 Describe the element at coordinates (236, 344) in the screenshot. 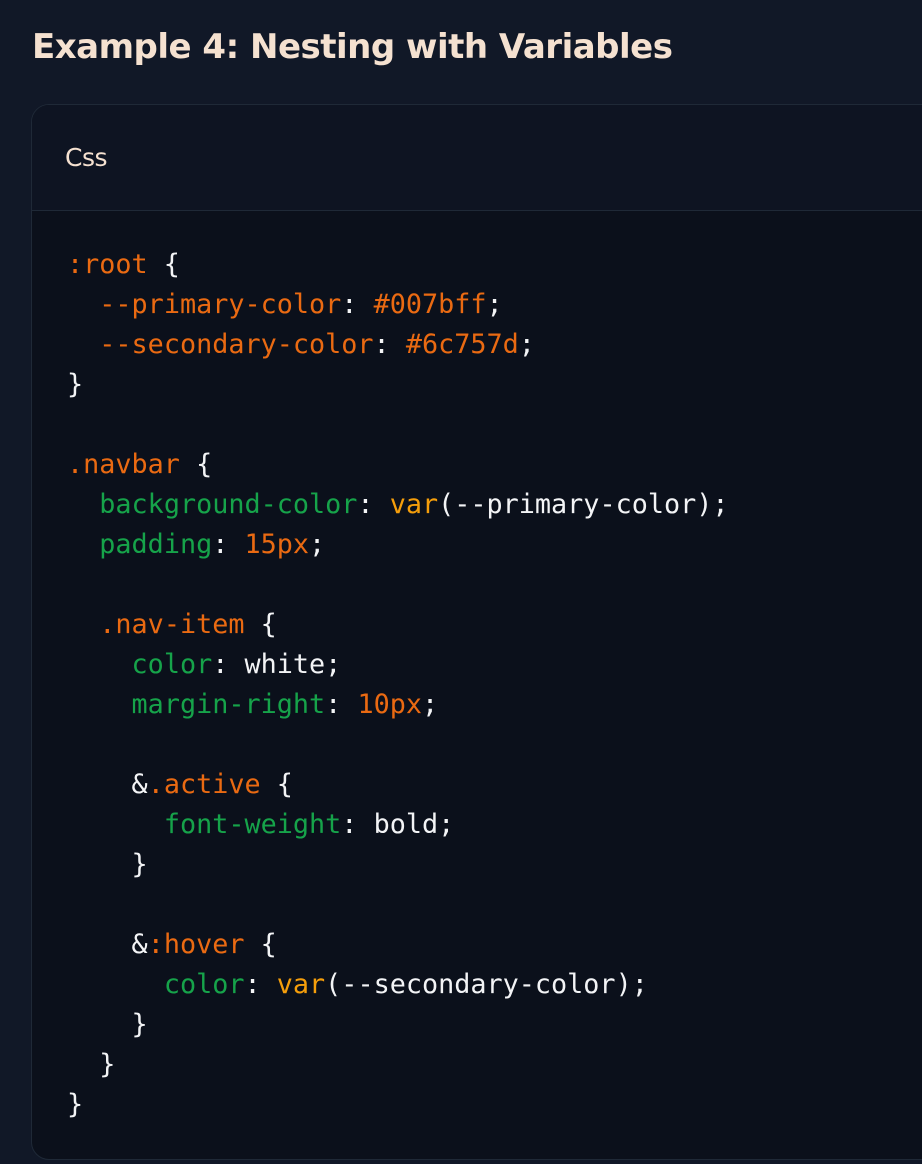

I see `code-token-value: --secondary-color` at that location.